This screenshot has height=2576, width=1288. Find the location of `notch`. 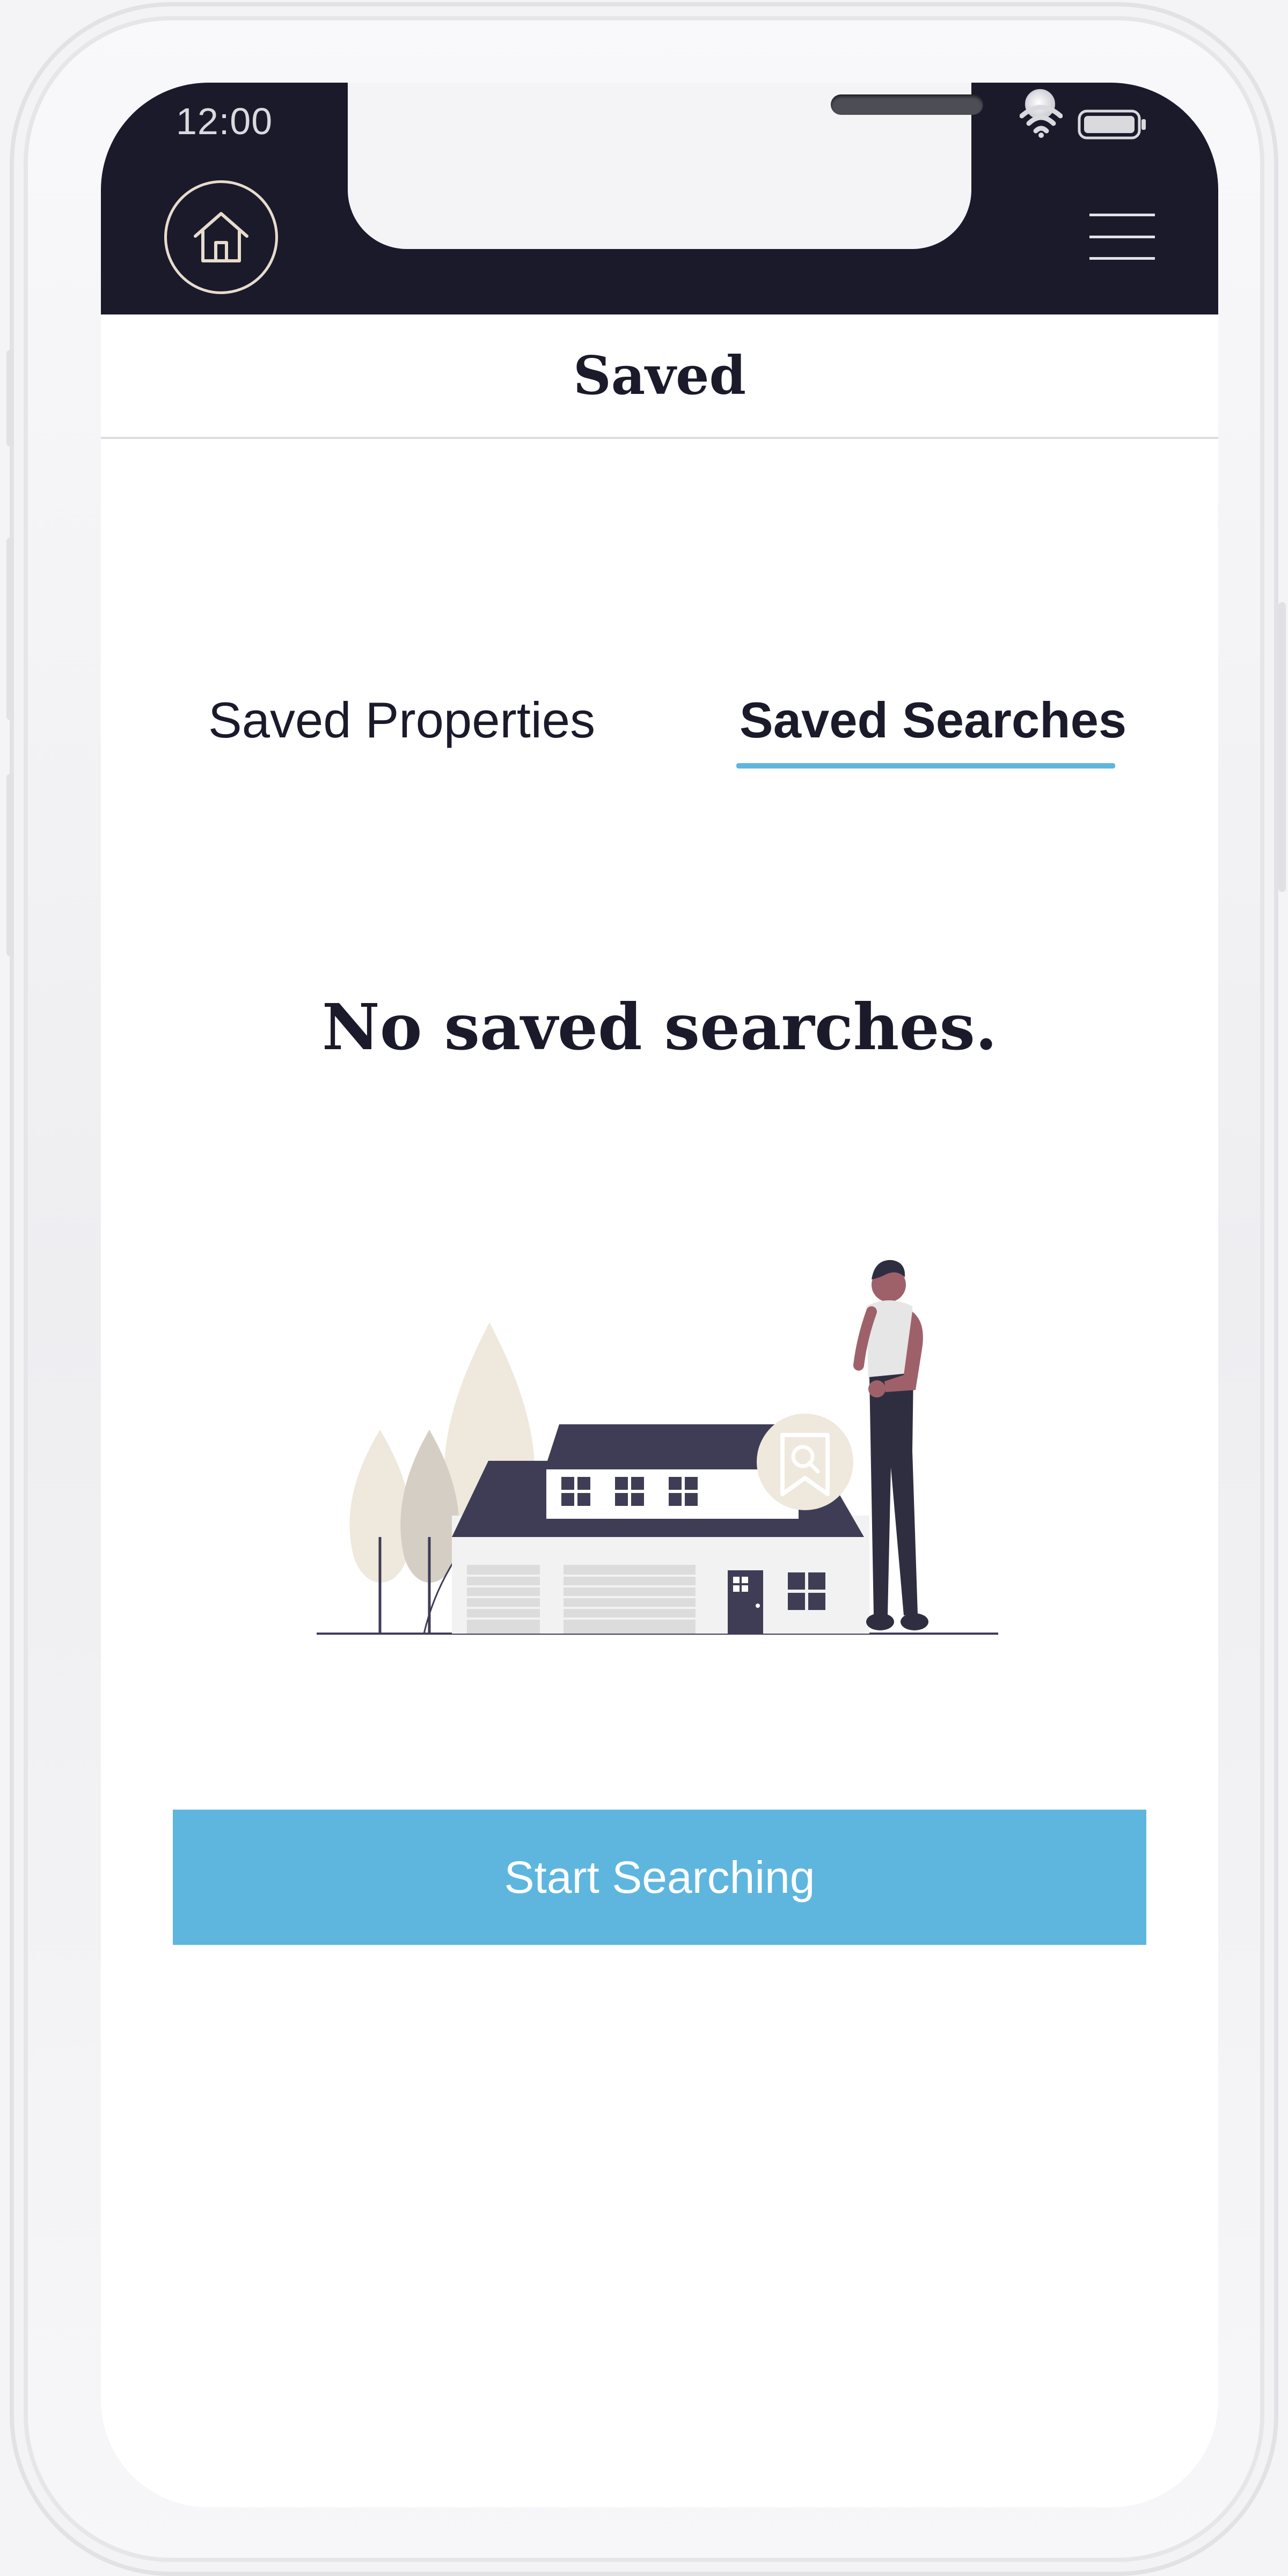

notch is located at coordinates (701, 166).